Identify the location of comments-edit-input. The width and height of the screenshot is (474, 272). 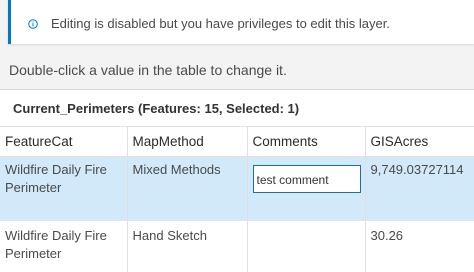
(306, 178).